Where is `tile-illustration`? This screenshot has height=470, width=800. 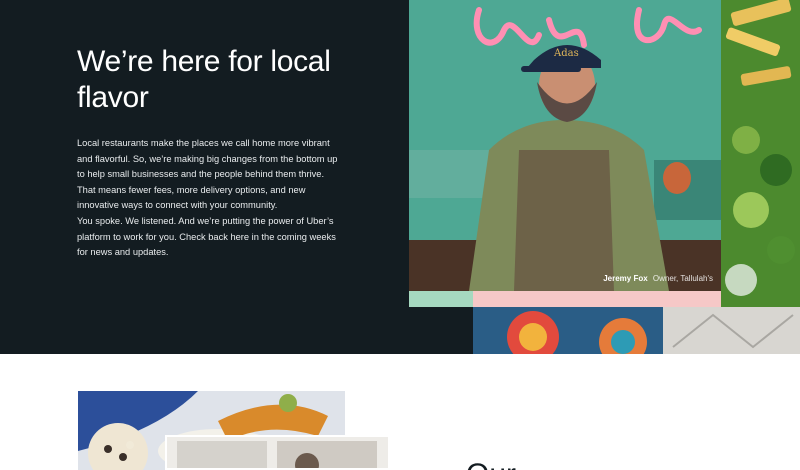 tile-illustration is located at coordinates (636, 330).